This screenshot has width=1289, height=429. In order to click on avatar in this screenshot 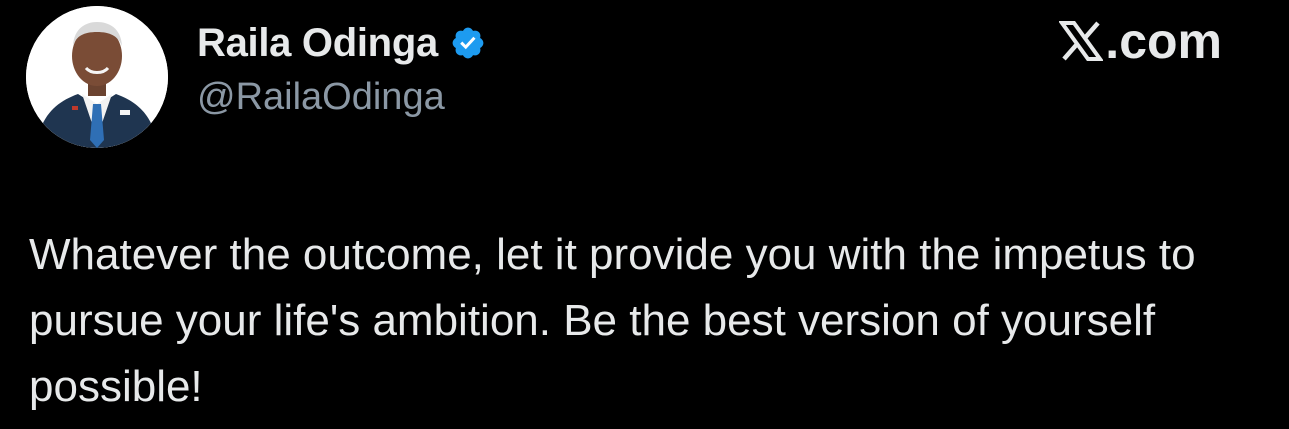, I will do `click(97, 77)`.